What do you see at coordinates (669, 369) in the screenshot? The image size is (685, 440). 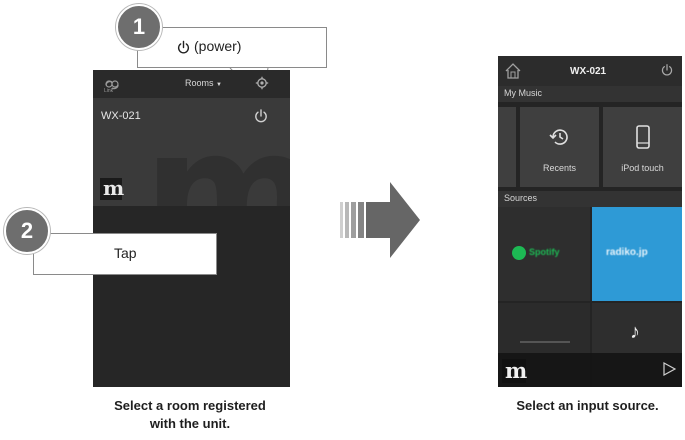 I see `play-icon` at bounding box center [669, 369].